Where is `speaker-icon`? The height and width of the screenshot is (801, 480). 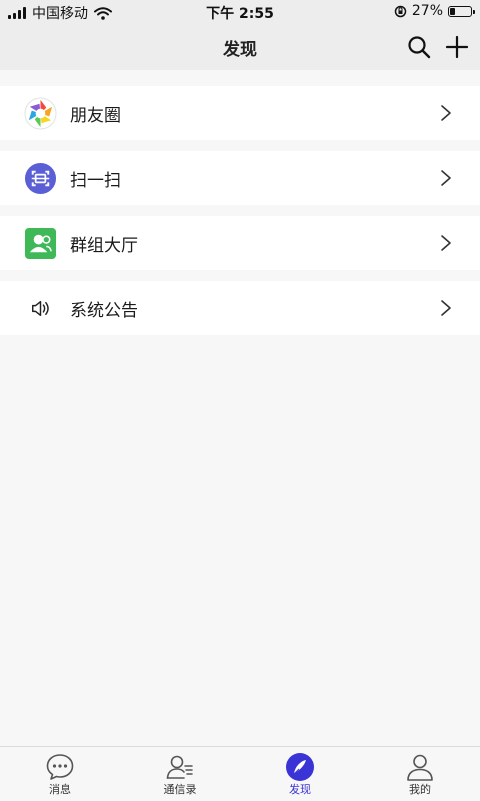 speaker-icon is located at coordinates (40, 308).